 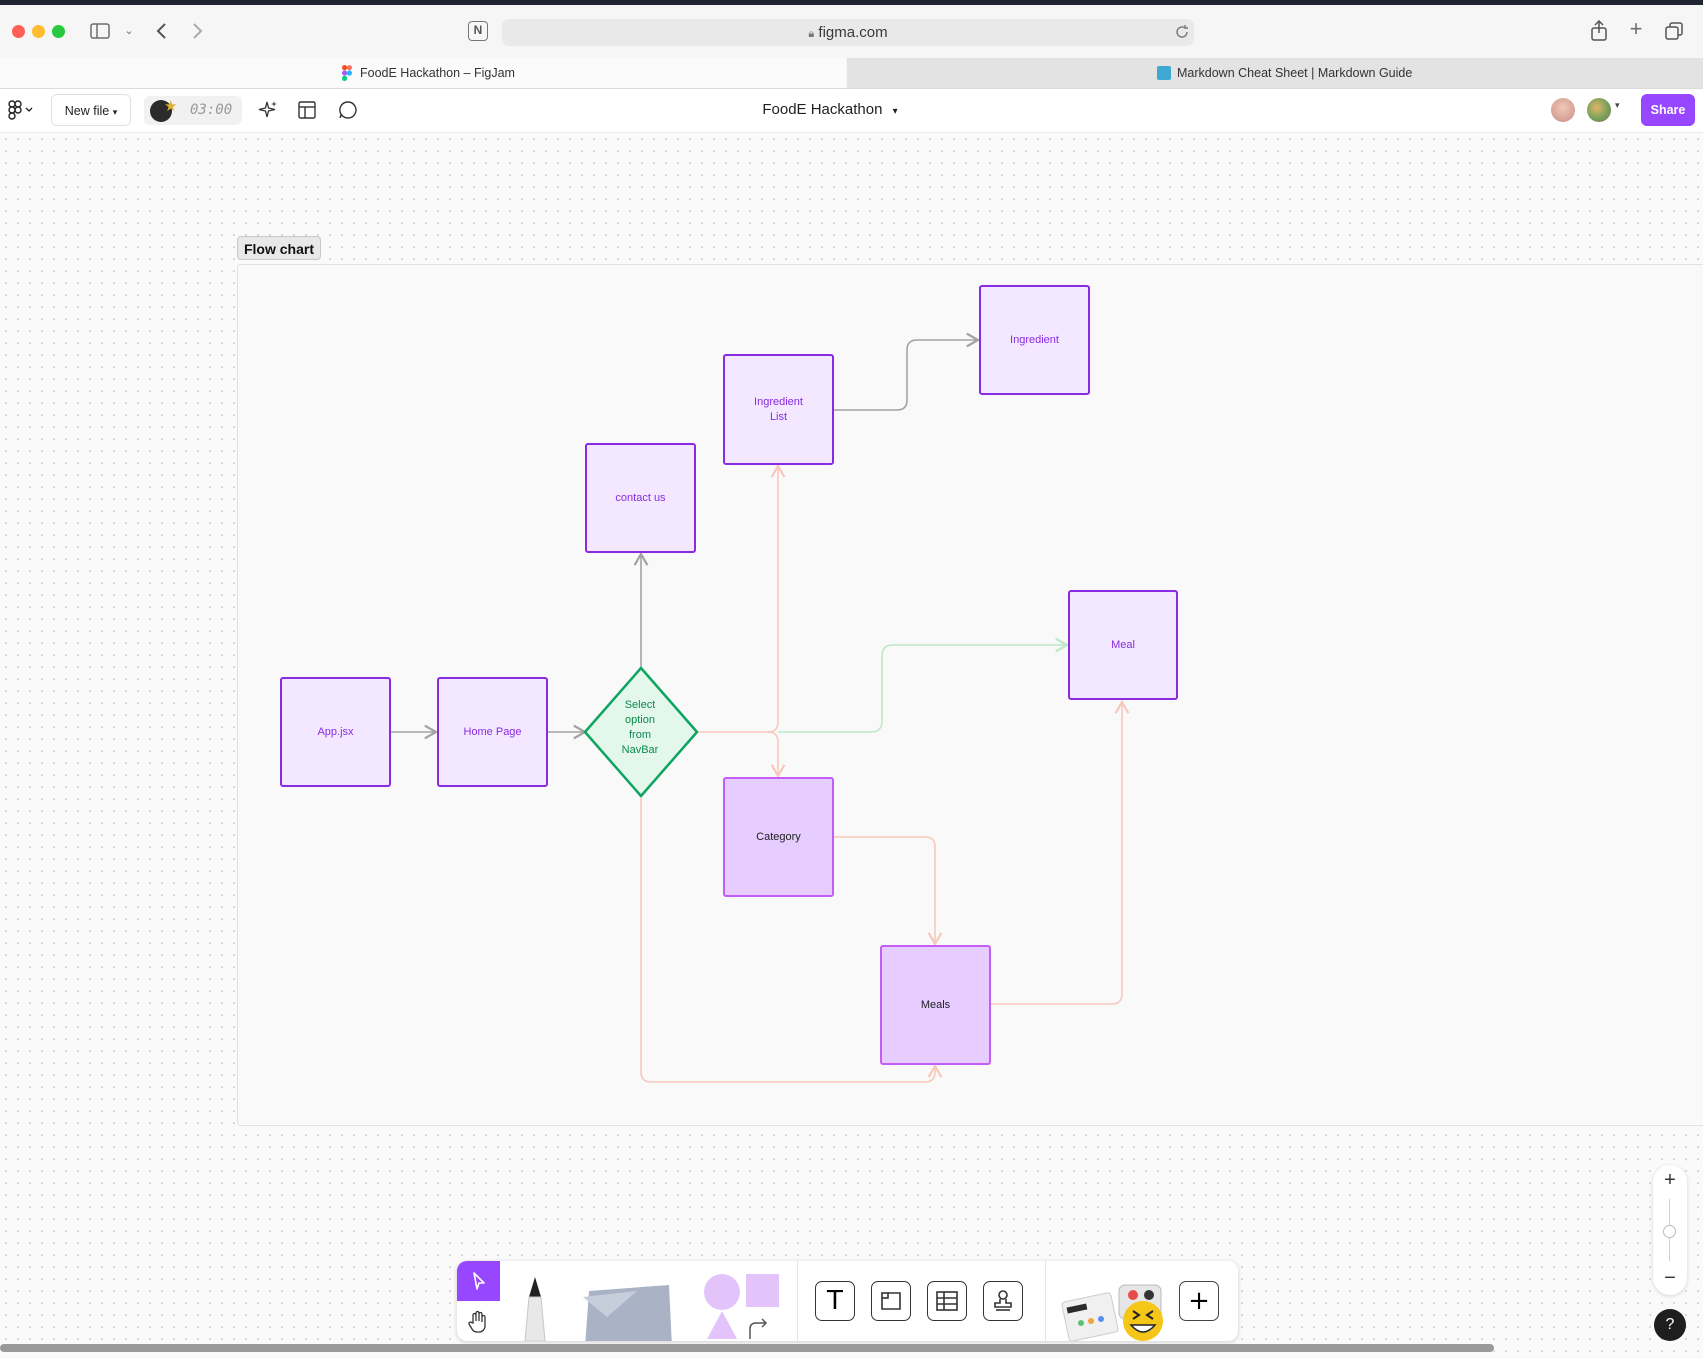 What do you see at coordinates (492, 732) in the screenshot?
I see `node-home-page: Home Page` at bounding box center [492, 732].